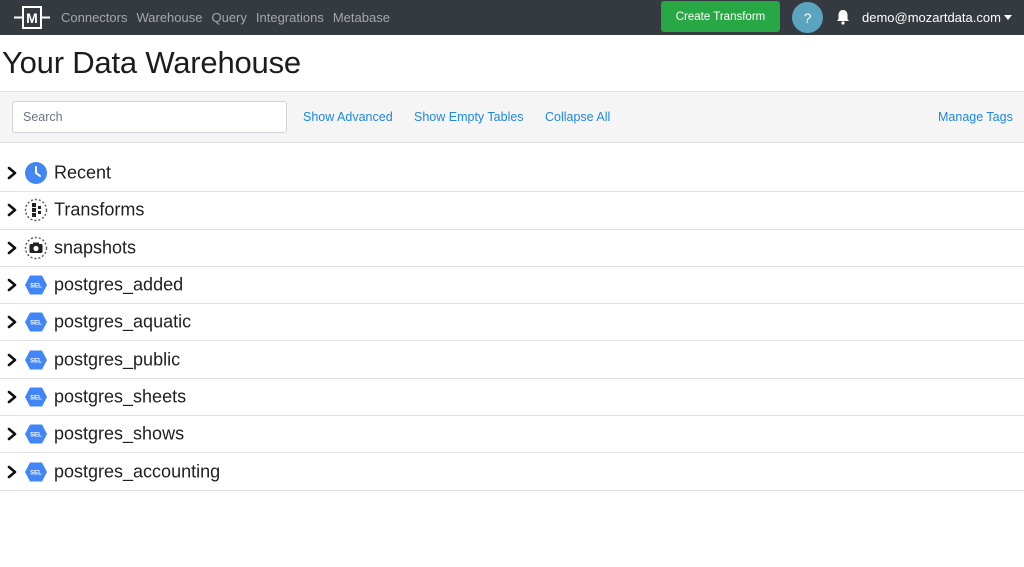 This screenshot has width=1024, height=567. I want to click on tree-row-label: postgres_accounting, so click(137, 471).